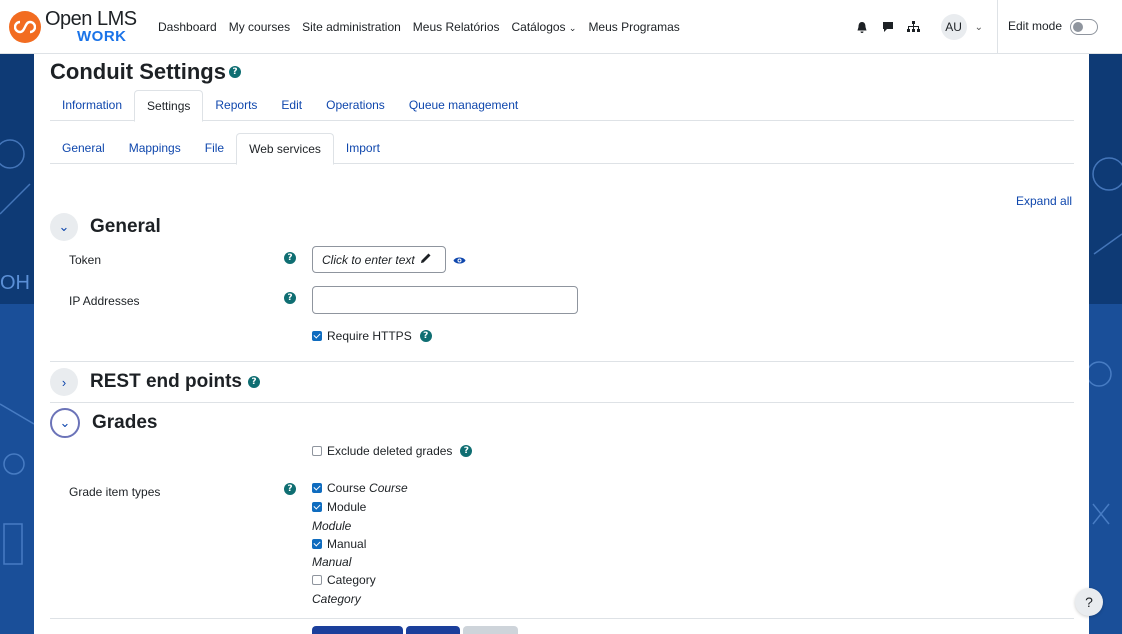 Image resolution: width=1122 pixels, height=634 pixels. Describe the element at coordinates (355, 105) in the screenshot. I see `tab-operations: Operations` at that location.